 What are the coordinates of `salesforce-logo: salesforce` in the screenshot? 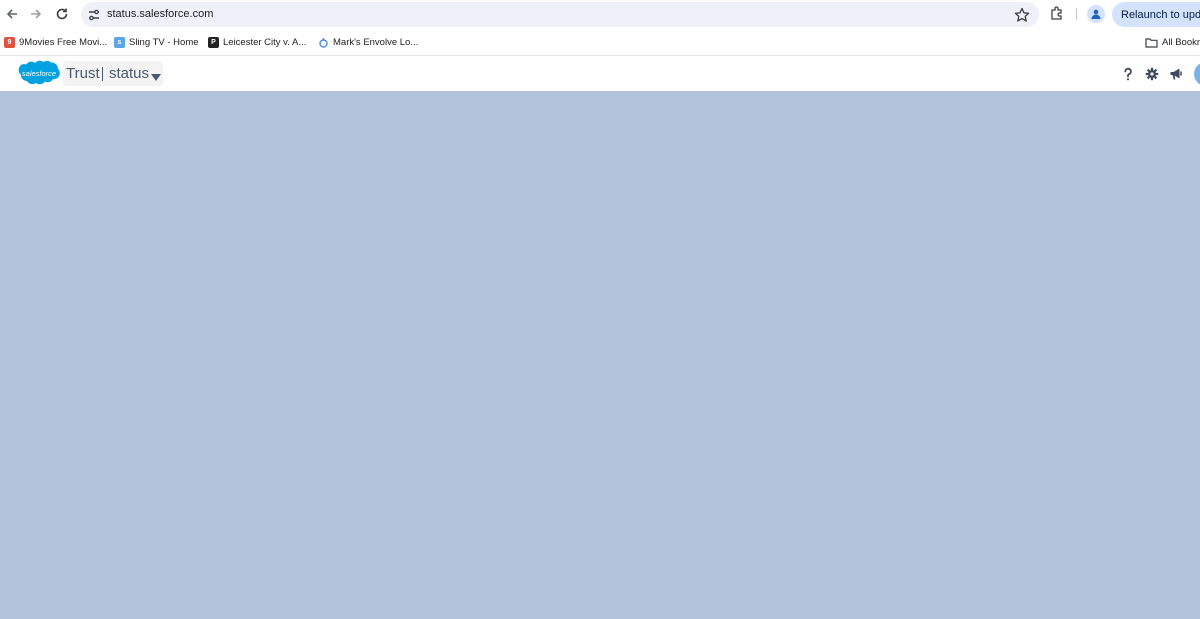 It's located at (39, 74).